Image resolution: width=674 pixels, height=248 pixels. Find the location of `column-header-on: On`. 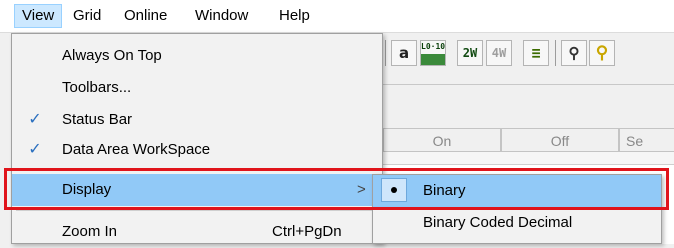

column-header-on: On is located at coordinates (442, 140).